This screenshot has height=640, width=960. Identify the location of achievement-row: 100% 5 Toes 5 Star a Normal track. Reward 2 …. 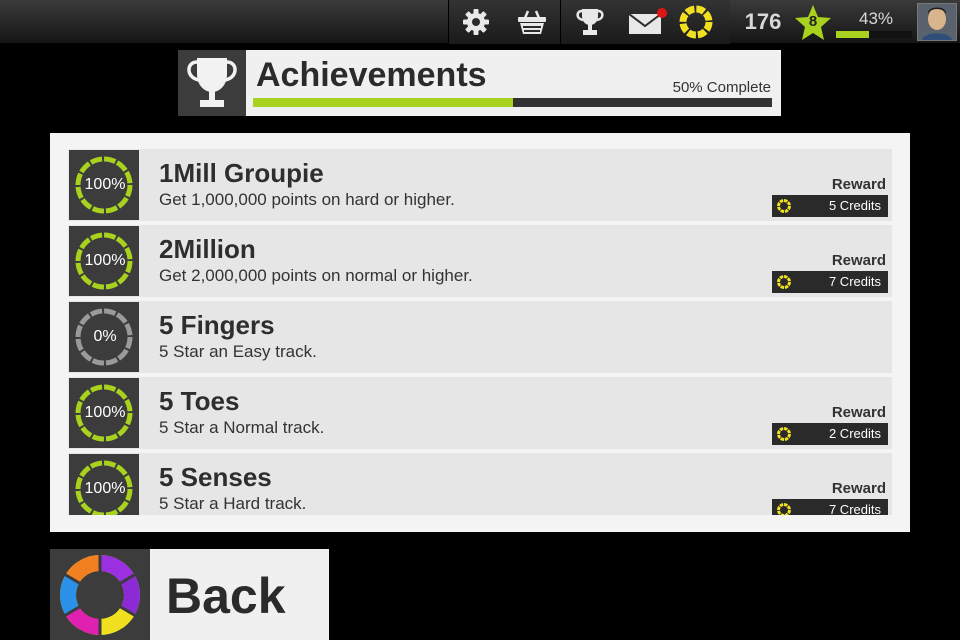
(480, 413).